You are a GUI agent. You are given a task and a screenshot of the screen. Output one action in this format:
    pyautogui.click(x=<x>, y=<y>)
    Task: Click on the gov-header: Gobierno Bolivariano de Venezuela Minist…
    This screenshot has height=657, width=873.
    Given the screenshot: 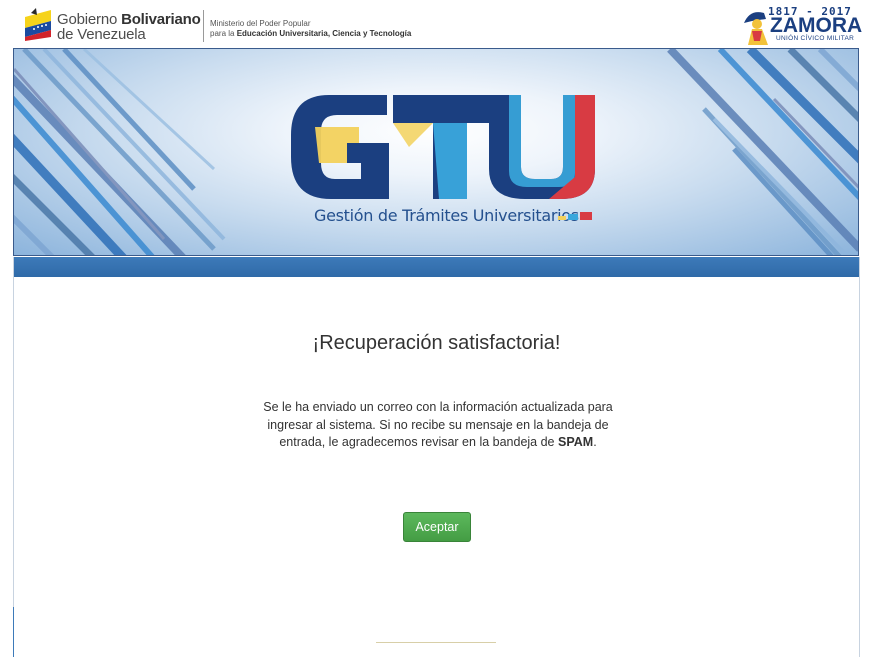 What is the action you would take?
    pyautogui.click(x=436, y=23)
    